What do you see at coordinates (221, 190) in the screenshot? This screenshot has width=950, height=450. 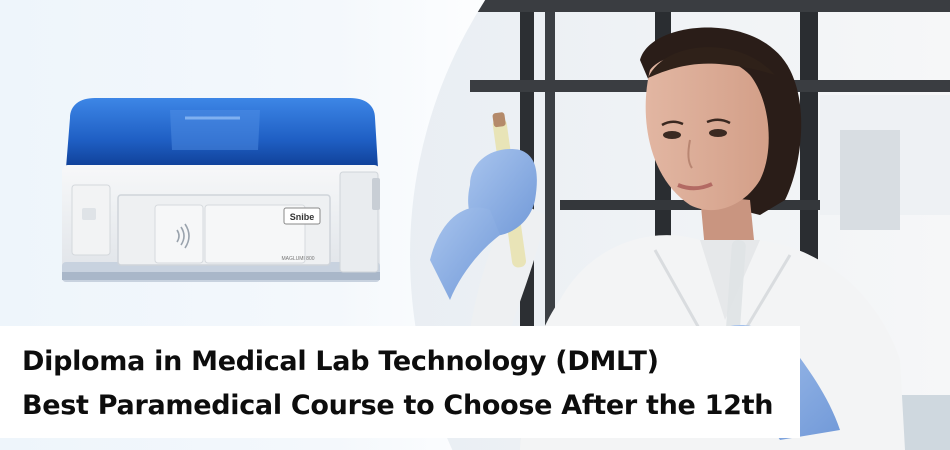 I see `lab-analyzer-machine: Snibe MAGLUMI 800` at bounding box center [221, 190].